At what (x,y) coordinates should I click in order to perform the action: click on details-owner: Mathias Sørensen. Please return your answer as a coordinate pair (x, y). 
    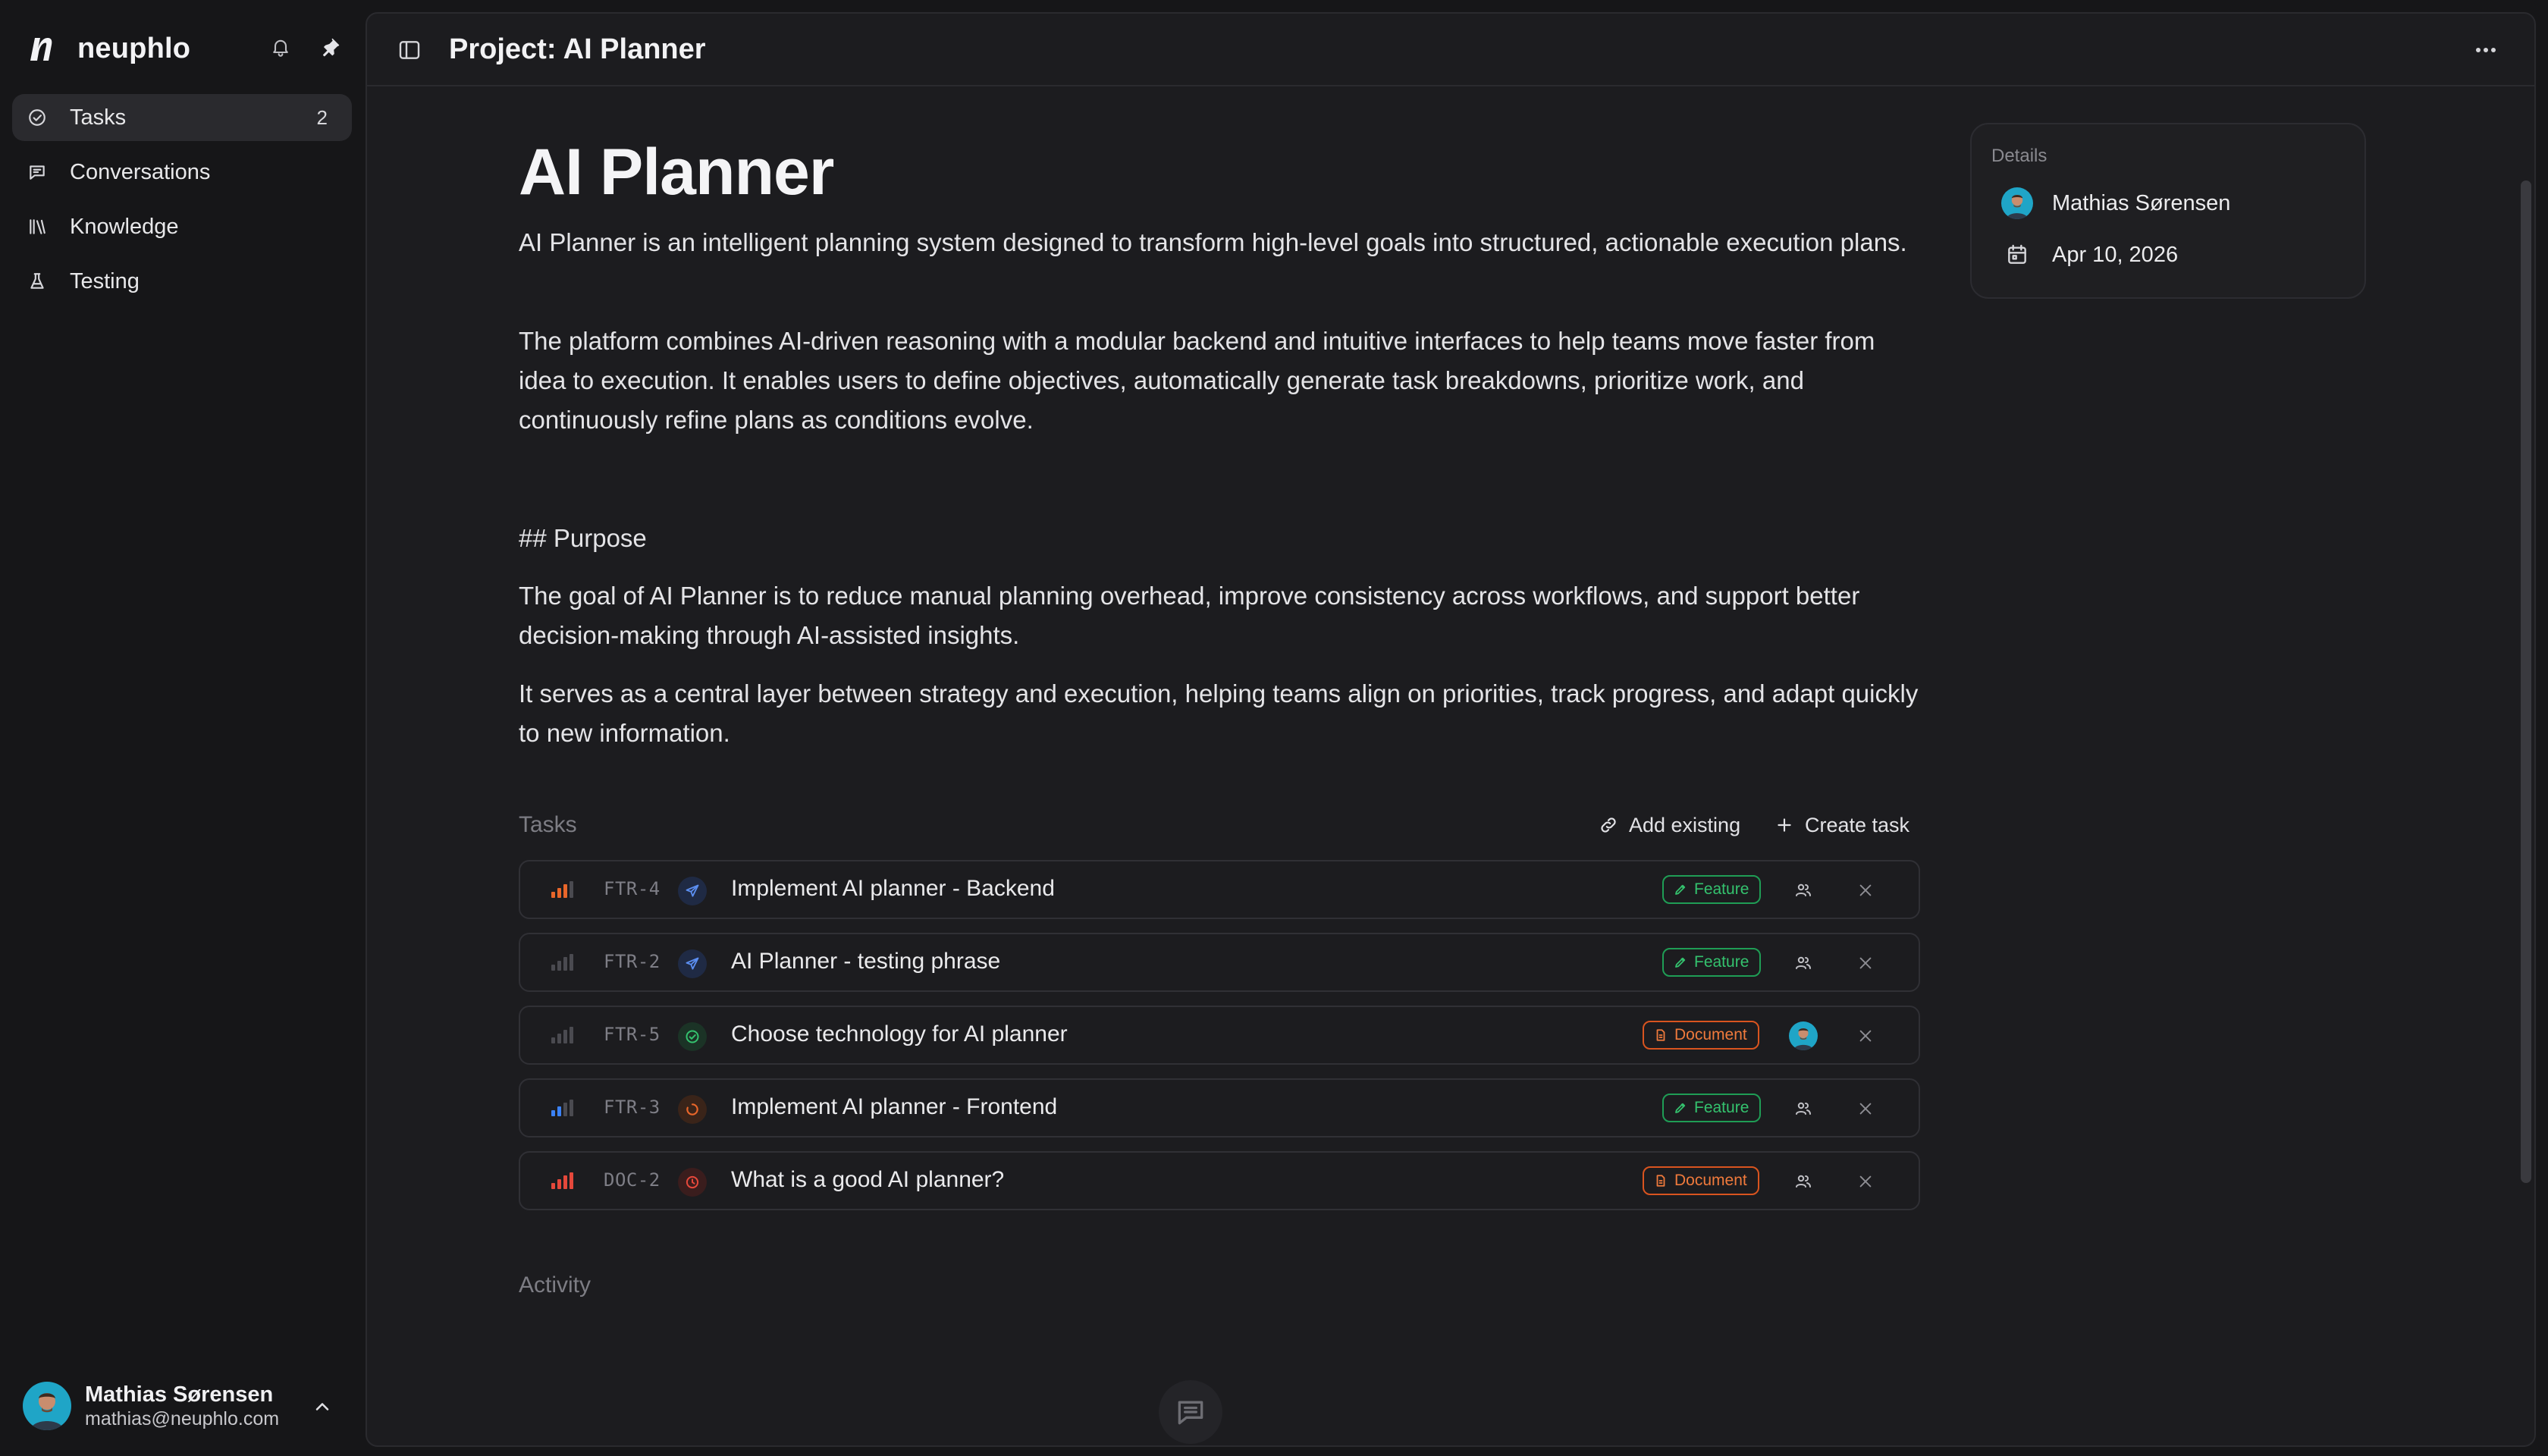
    Looking at the image, I should click on (2115, 203).